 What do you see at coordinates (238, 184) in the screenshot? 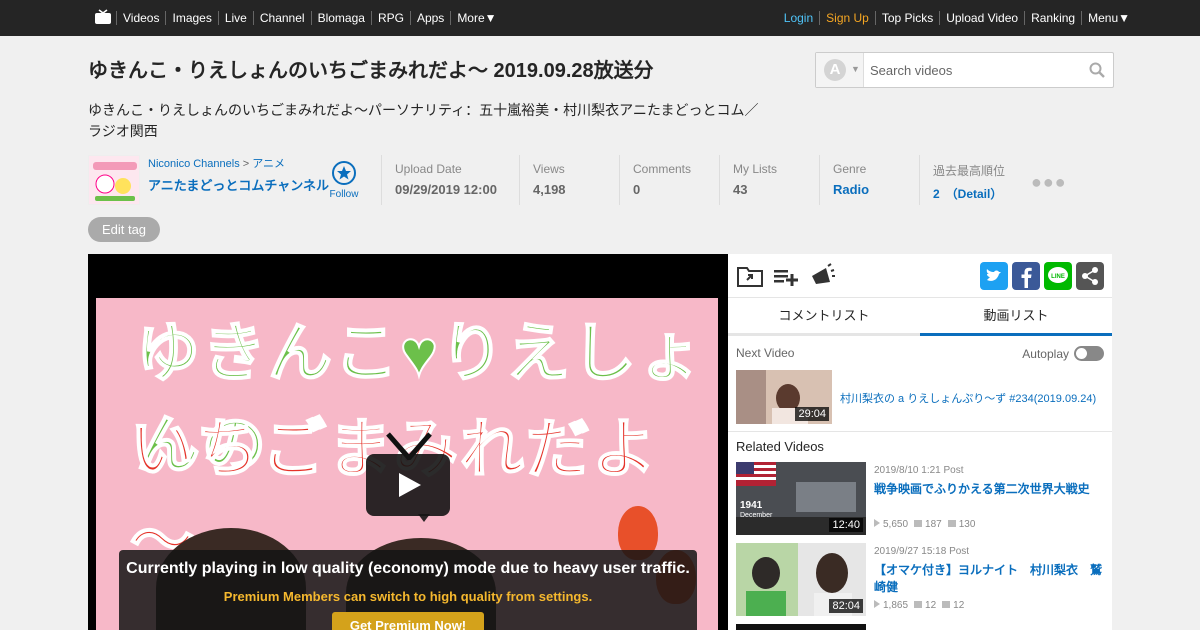
I see `channel-name-link: アニたまどっとコムチャンネル` at bounding box center [238, 184].